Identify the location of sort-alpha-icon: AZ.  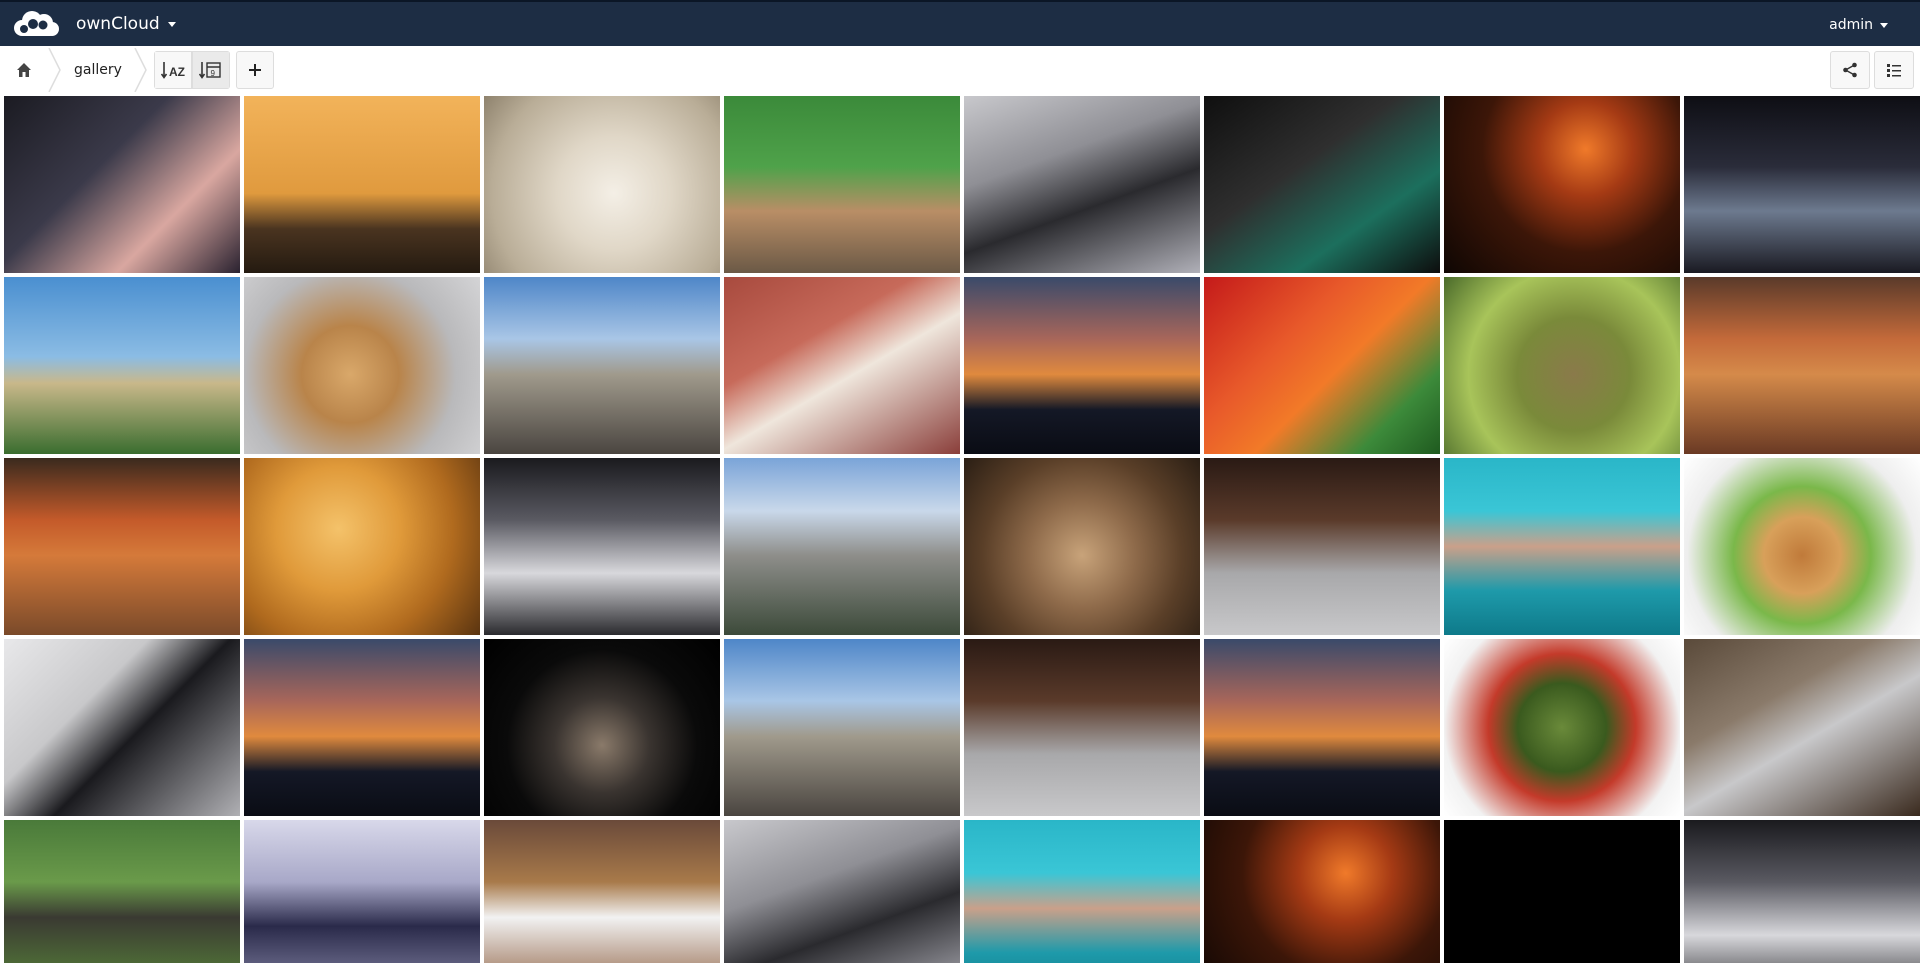
(172, 70).